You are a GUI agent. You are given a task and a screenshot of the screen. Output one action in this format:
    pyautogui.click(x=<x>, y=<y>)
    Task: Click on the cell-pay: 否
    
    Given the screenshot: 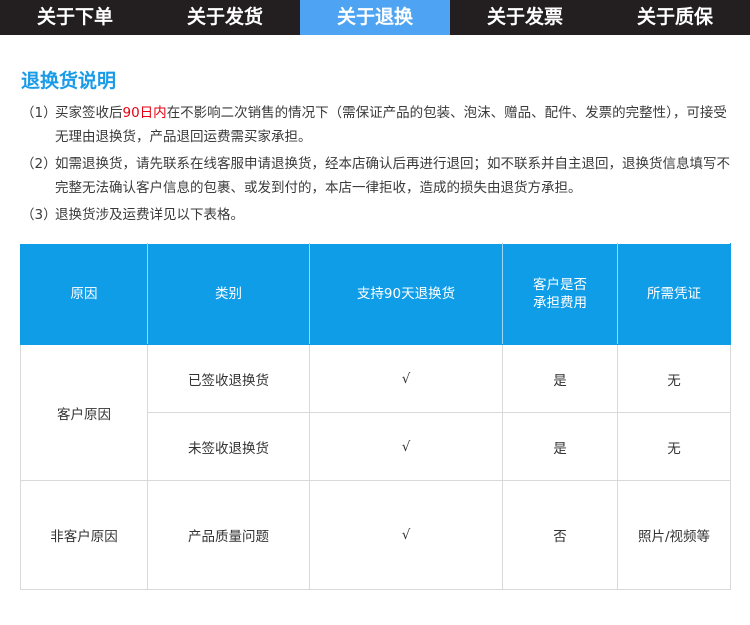 What is the action you would take?
    pyautogui.click(x=560, y=535)
    